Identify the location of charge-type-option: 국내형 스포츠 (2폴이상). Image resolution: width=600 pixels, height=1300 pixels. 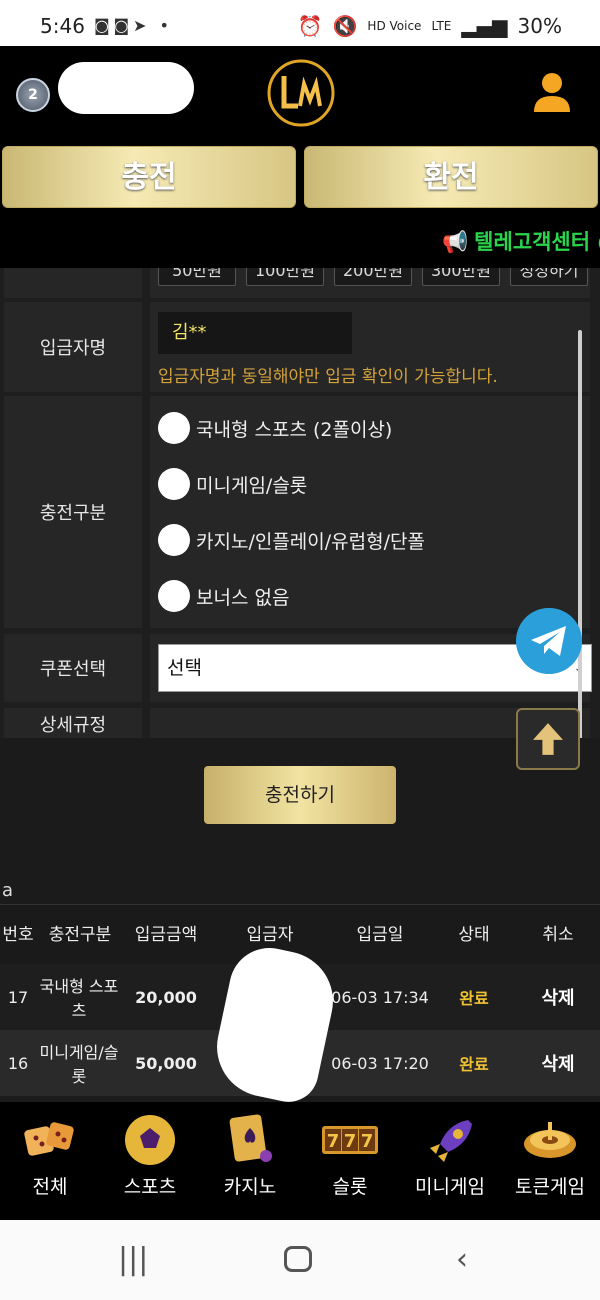
(275, 428).